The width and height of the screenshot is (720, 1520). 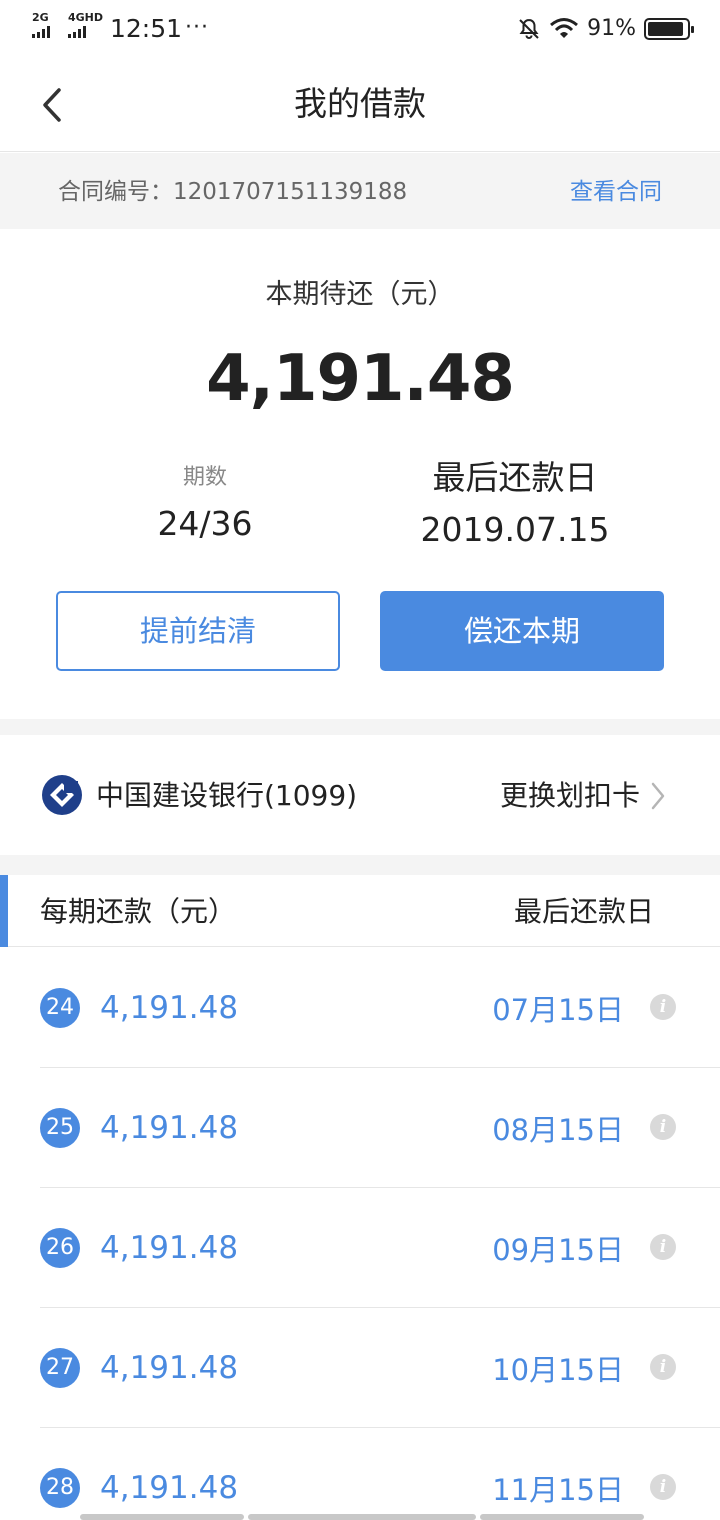 I want to click on battery-icon, so click(x=669, y=29).